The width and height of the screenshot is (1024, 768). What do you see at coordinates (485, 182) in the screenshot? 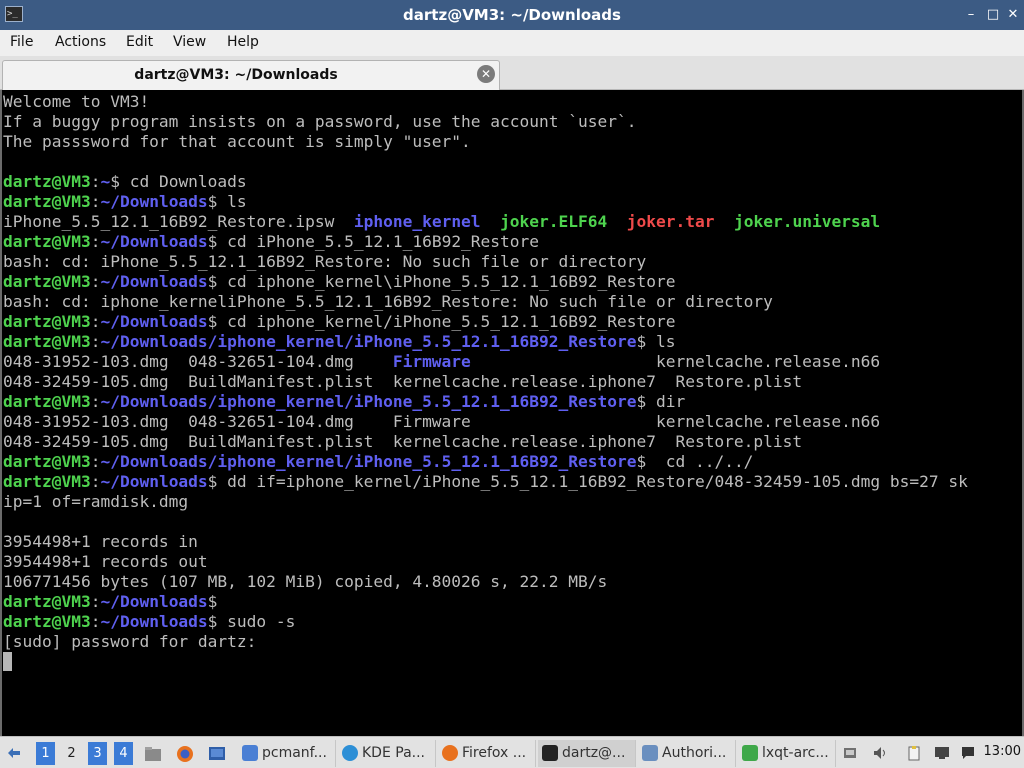
I see `terminal-line: dartz@VM3:~$ cd Downloads` at bounding box center [485, 182].